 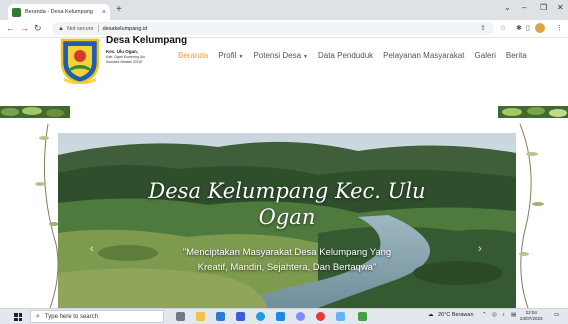 I want to click on nav-pelayanan: Pelayanan Masyarakat, so click(x=423, y=55).